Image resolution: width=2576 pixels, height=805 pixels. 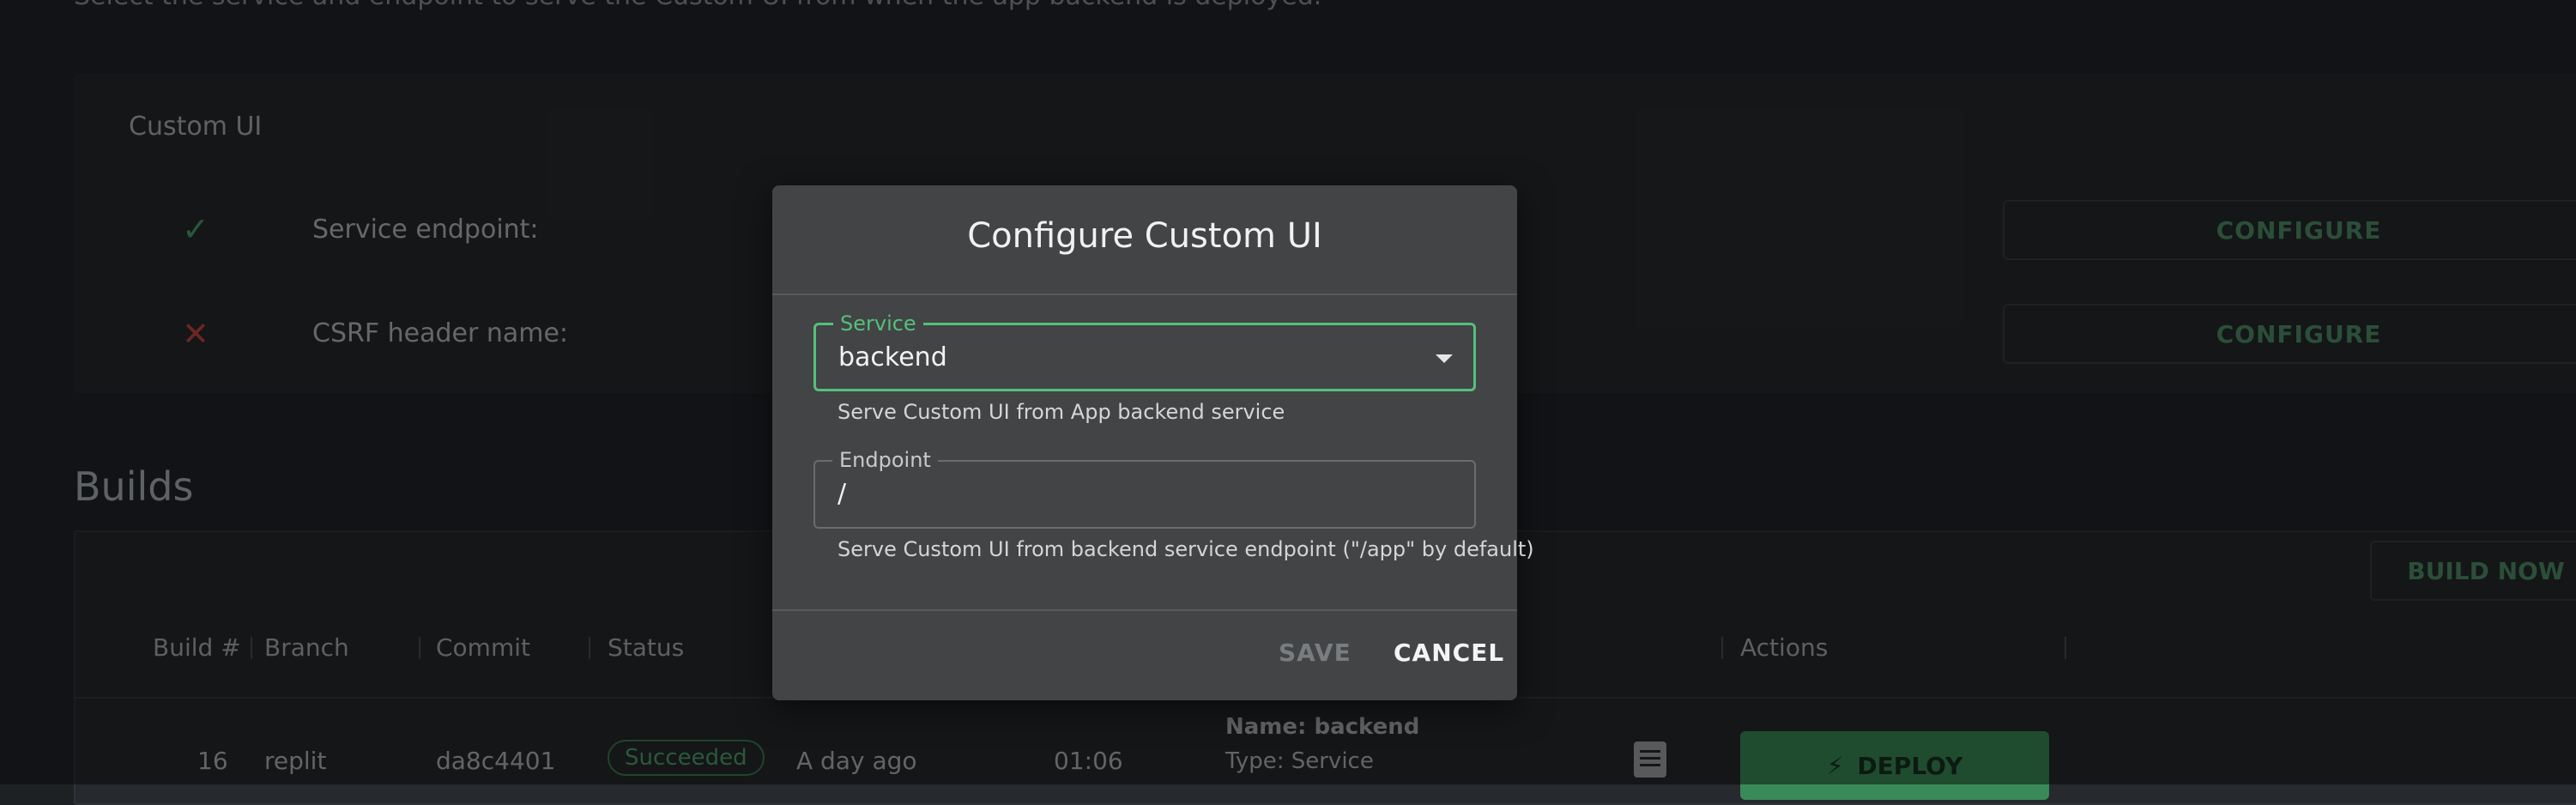 What do you see at coordinates (1144, 488) in the screenshot?
I see `endpoint-input: Endpoint /` at bounding box center [1144, 488].